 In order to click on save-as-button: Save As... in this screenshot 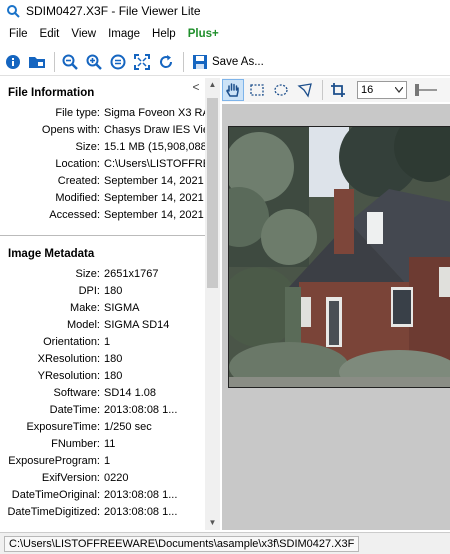, I will do `click(228, 62)`.